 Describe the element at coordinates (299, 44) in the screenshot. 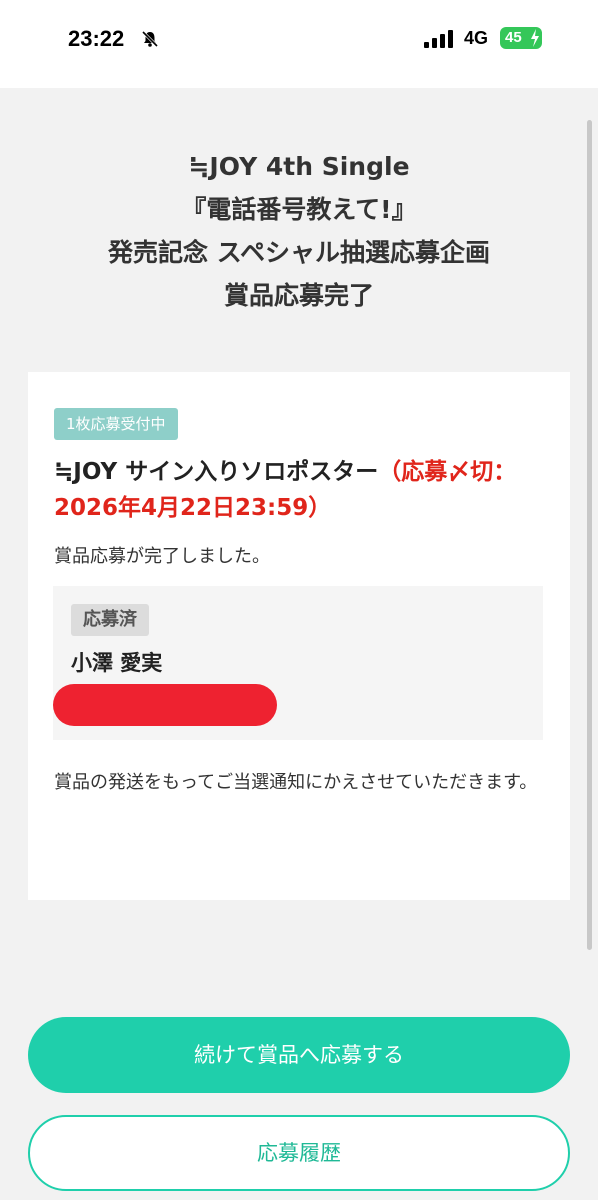

I see `status-bar: 23:22 4G 45` at that location.